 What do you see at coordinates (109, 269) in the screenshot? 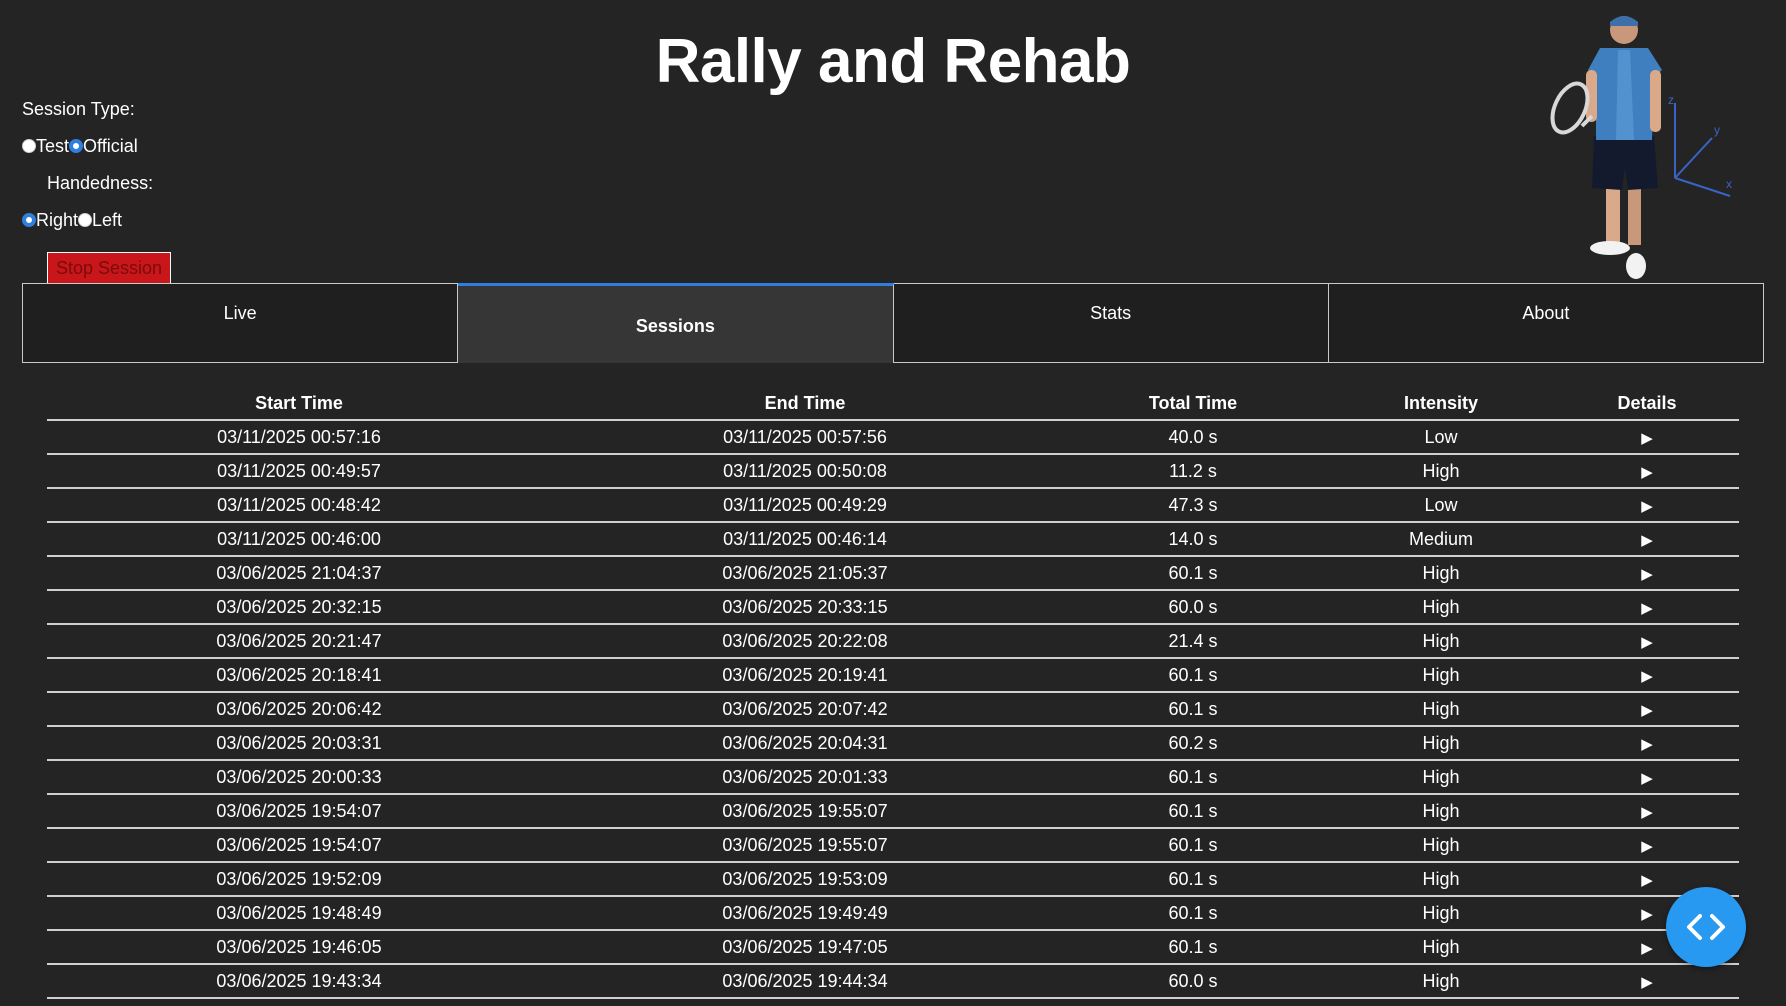
I see `stop-session-button: Stop Session` at bounding box center [109, 269].